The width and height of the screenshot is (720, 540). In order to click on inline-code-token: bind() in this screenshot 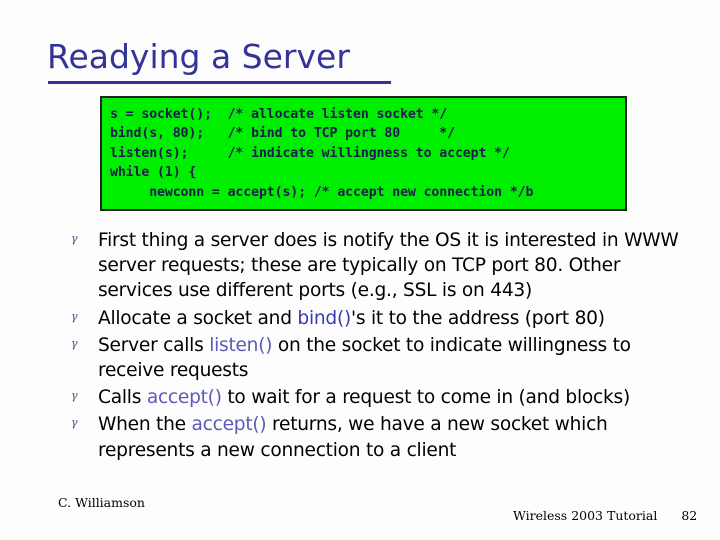, I will do `click(324, 318)`.